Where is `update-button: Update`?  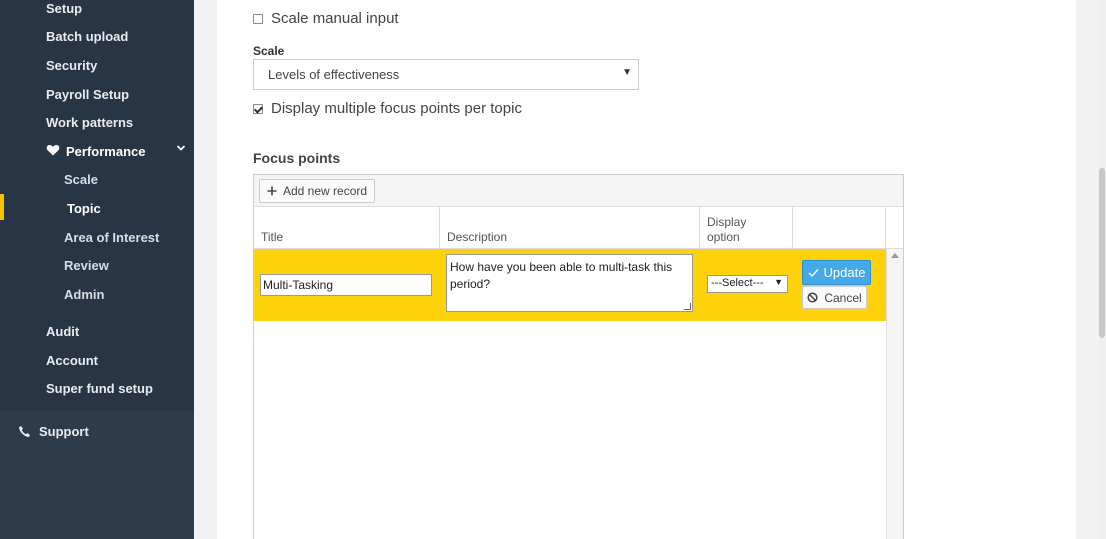
update-button: Update is located at coordinates (836, 272).